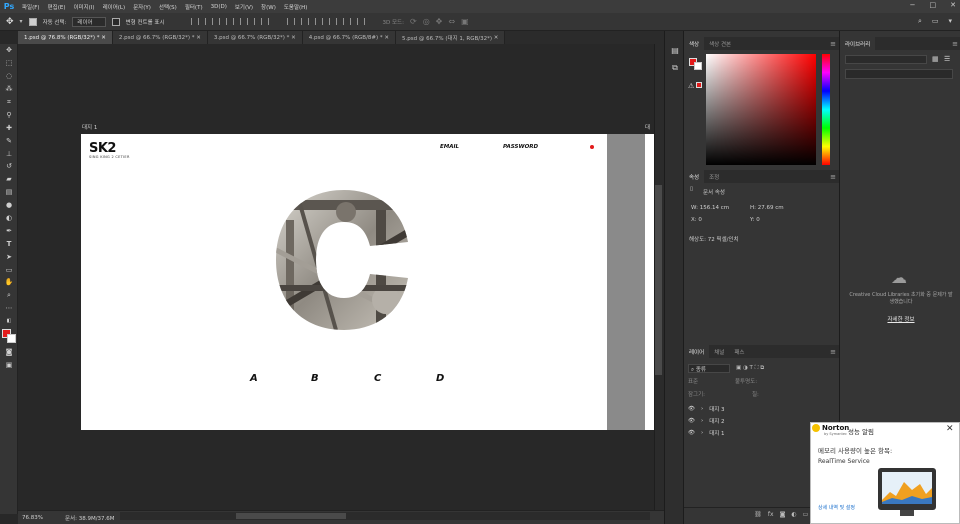 The image size is (960, 524). What do you see at coordinates (913, 5) in the screenshot?
I see `minimize-button: −` at bounding box center [913, 5].